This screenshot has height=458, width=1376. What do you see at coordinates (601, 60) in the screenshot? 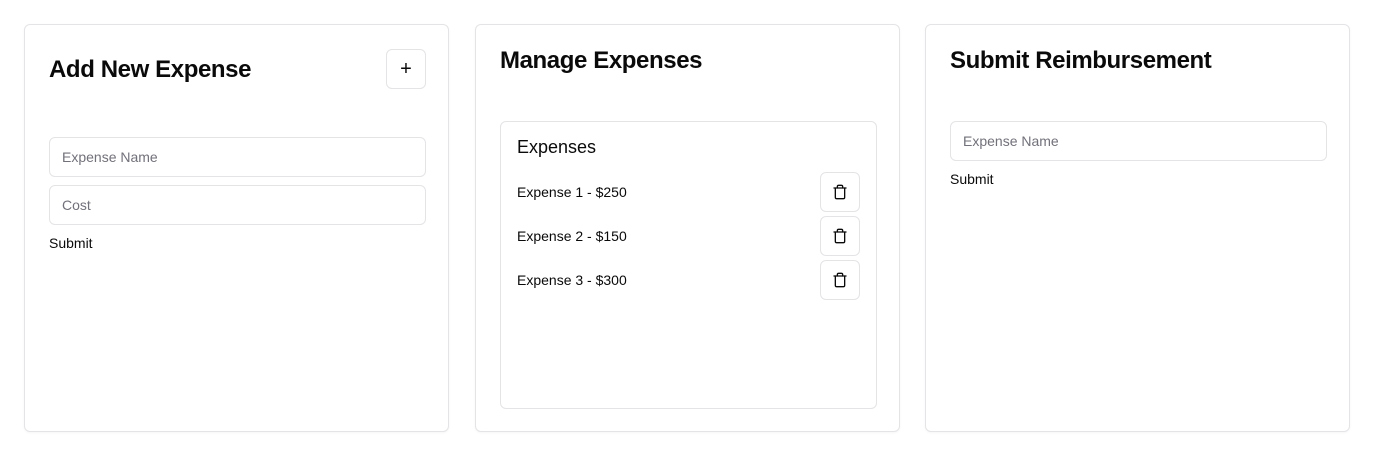
I see `manage-expenses-title: Manage Expenses` at bounding box center [601, 60].